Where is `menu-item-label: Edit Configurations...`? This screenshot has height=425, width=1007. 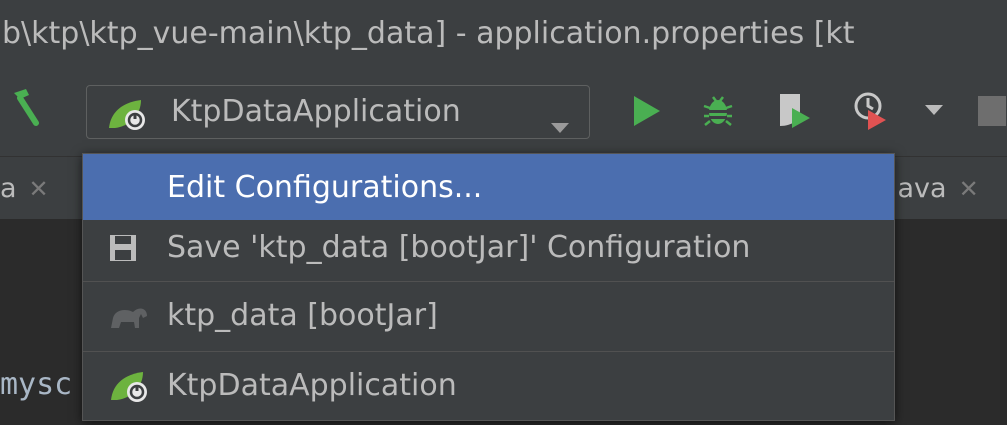 menu-item-label: Edit Configurations... is located at coordinates (325, 187).